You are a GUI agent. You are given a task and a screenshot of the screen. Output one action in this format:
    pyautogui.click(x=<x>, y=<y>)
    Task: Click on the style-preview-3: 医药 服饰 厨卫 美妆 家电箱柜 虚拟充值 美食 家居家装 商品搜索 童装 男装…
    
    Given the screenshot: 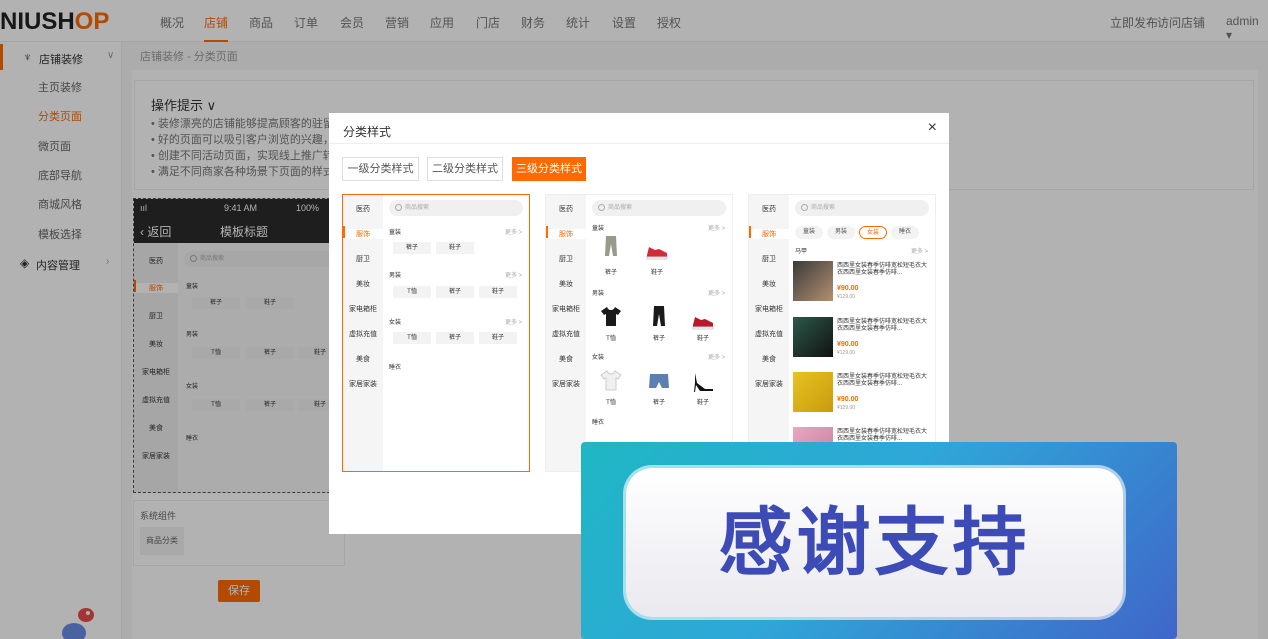 What is the action you would take?
    pyautogui.click(x=842, y=333)
    